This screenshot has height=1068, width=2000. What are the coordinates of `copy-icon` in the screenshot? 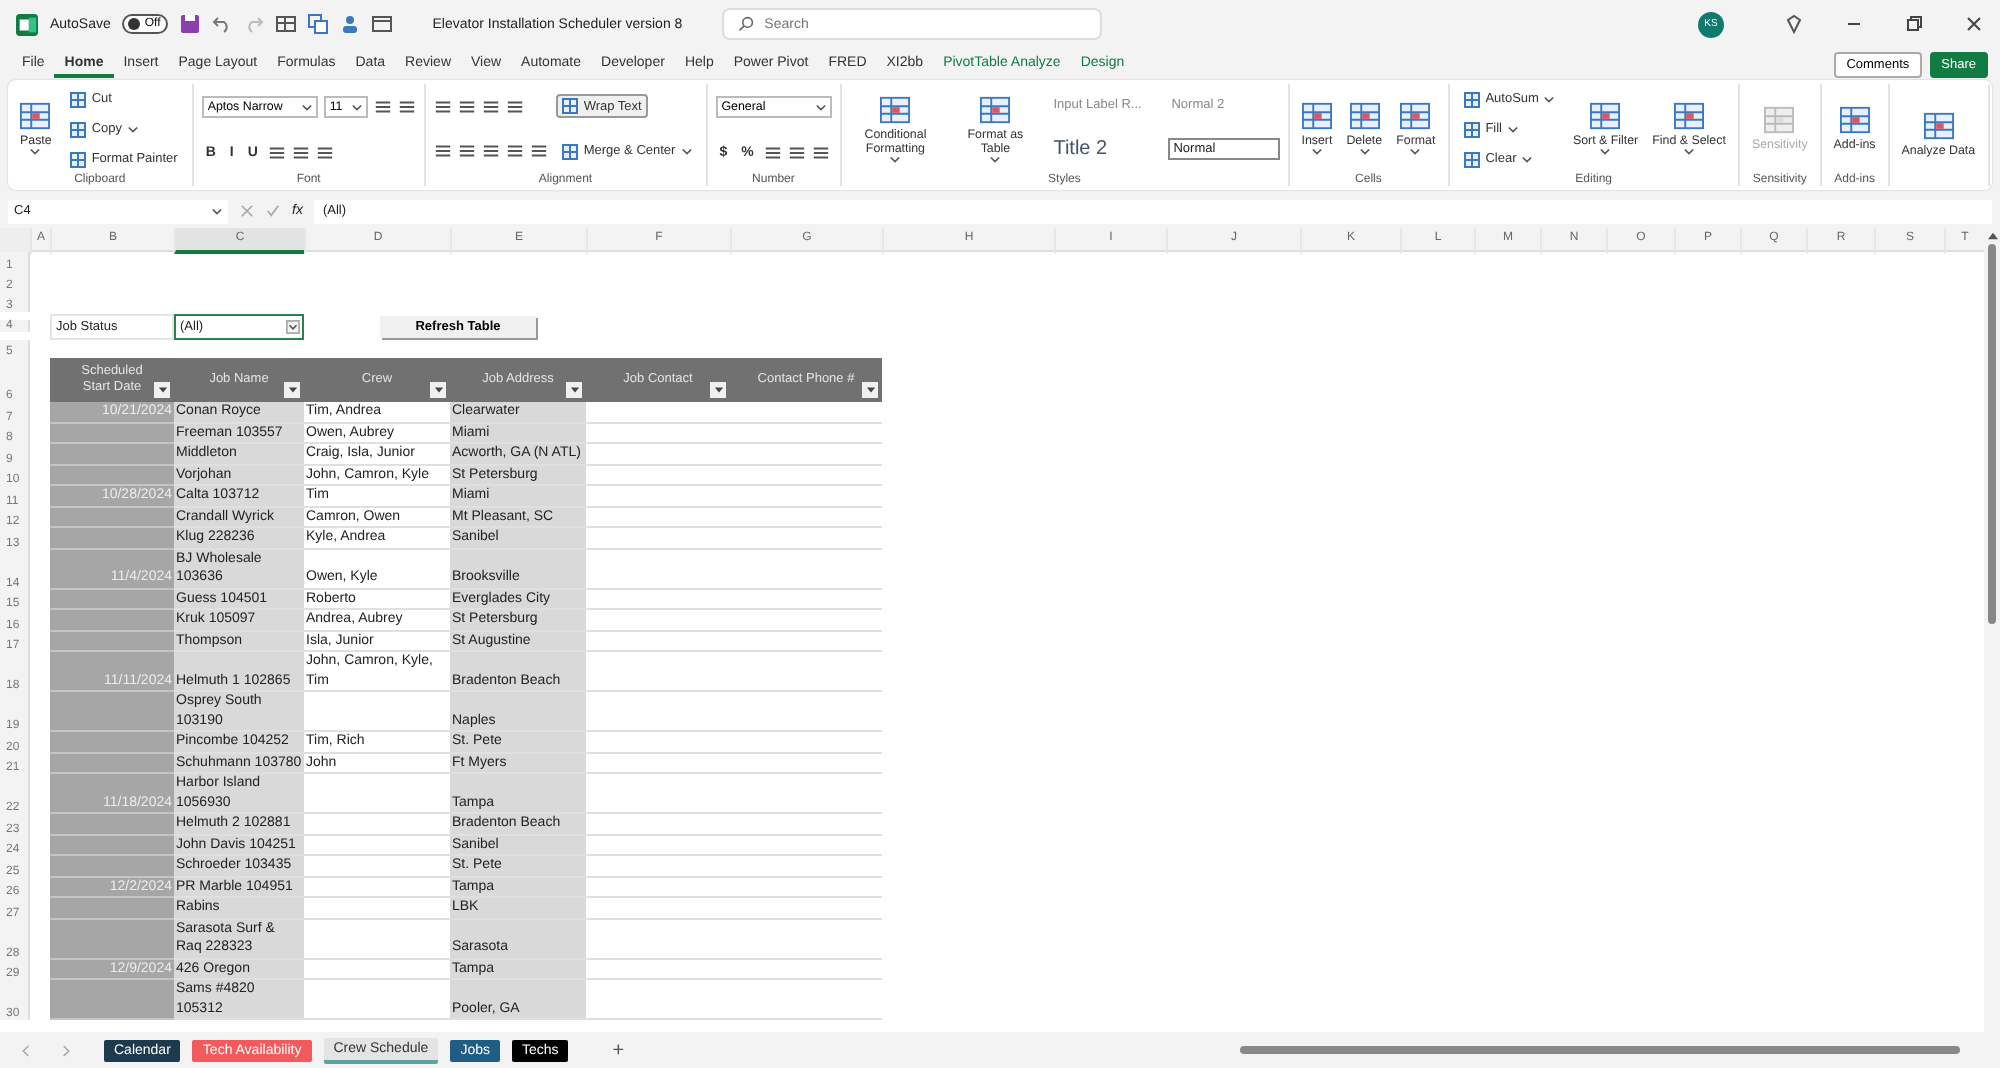 It's located at (318, 24).